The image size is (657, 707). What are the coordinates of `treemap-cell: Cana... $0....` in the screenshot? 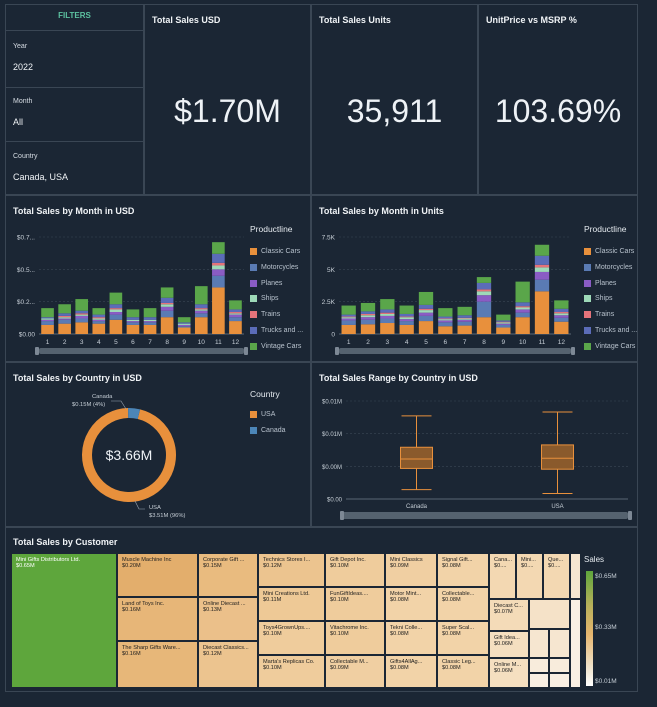 It's located at (502, 576).